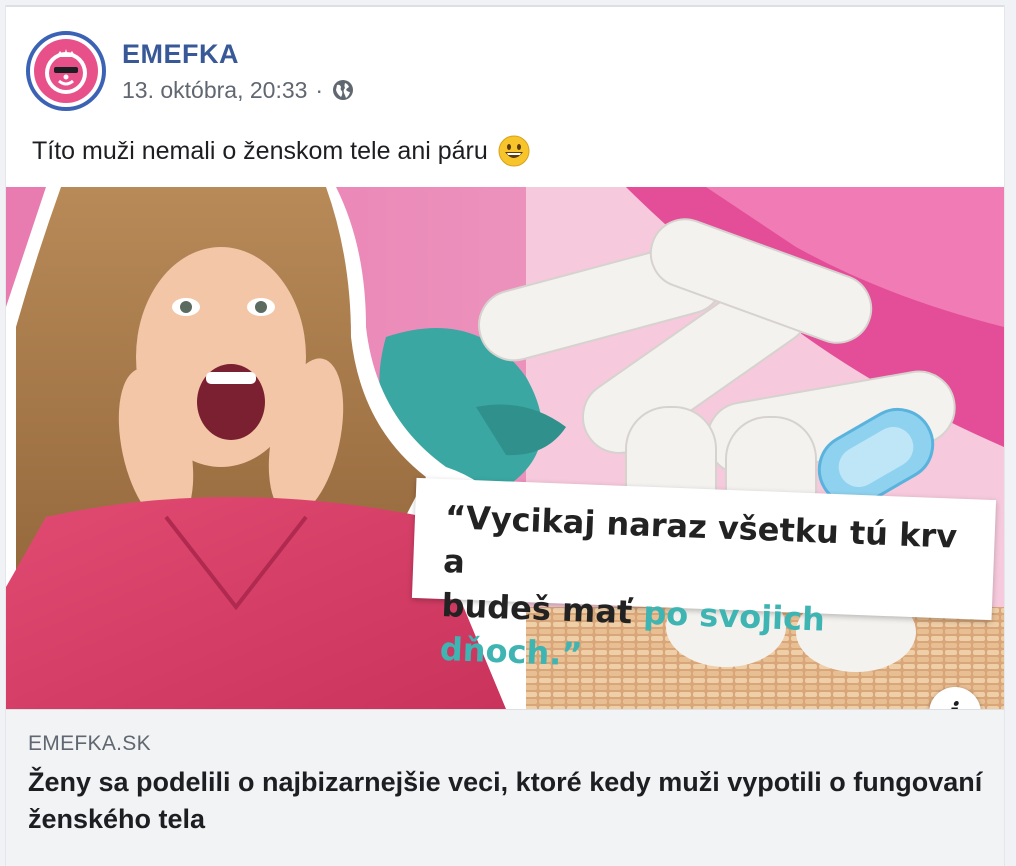  I want to click on grinning-face-emoji-icon, so click(514, 151).